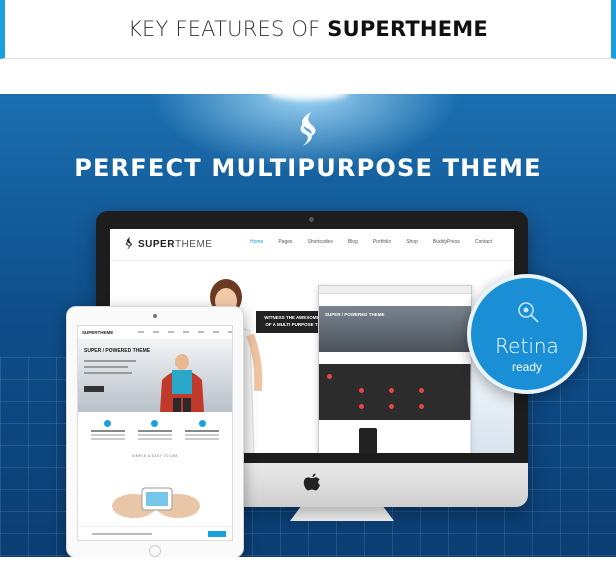 This screenshot has height=581, width=616. Describe the element at coordinates (407, 29) in the screenshot. I see `section-title-bold: SUPERTHEME` at that location.